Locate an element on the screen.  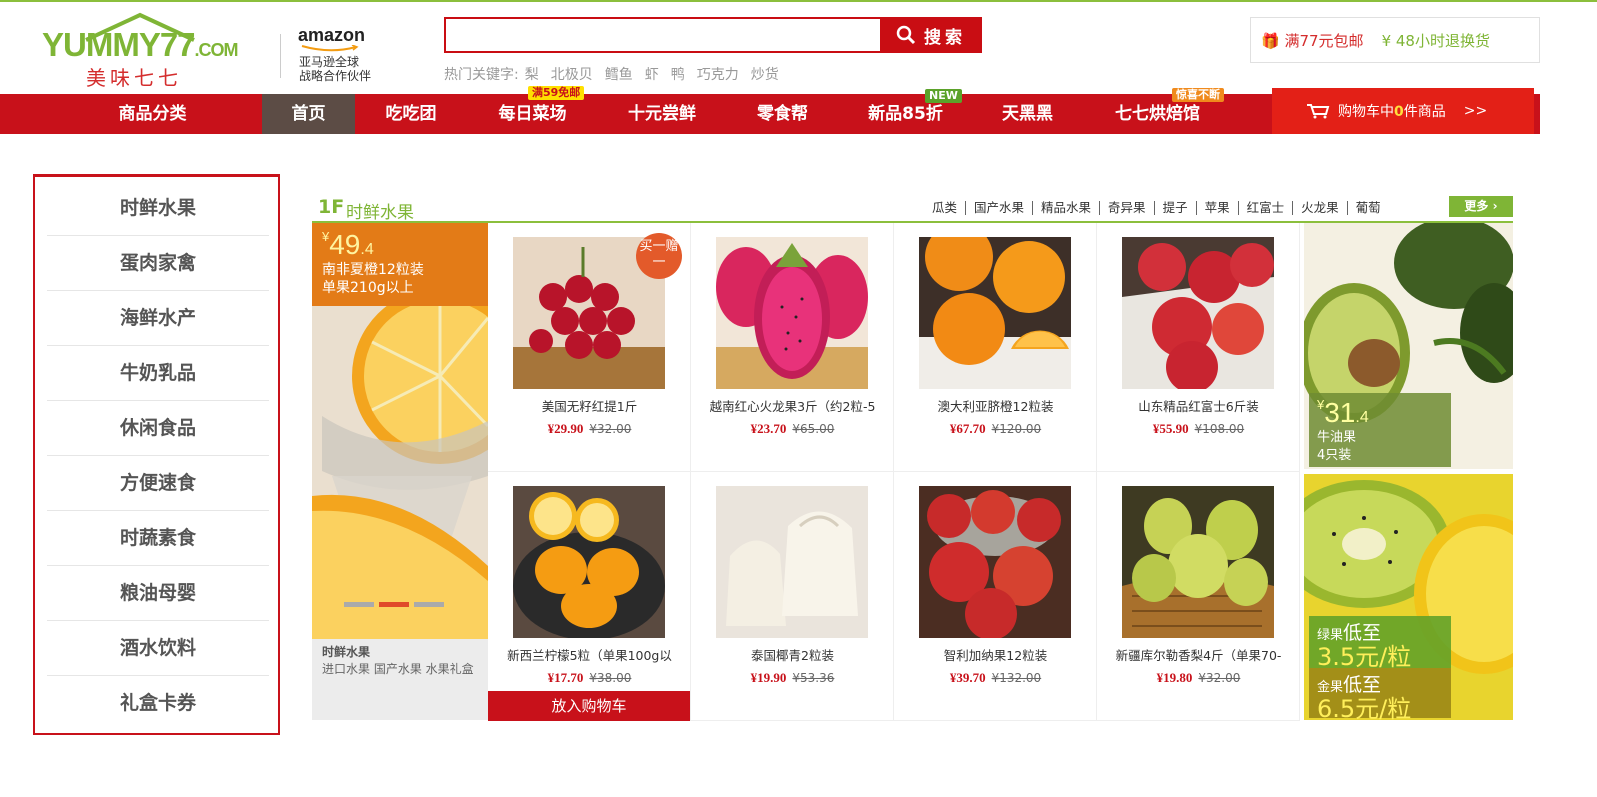
product-name: 泰国椰青2粒装 is located at coordinates (792, 654).